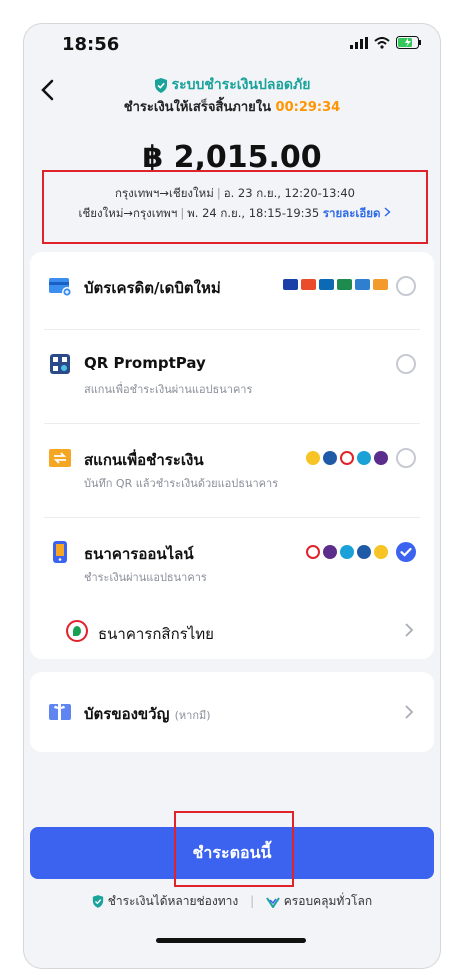 The width and height of the screenshot is (465, 975). What do you see at coordinates (382, 42) in the screenshot?
I see `wifi-icon` at bounding box center [382, 42].